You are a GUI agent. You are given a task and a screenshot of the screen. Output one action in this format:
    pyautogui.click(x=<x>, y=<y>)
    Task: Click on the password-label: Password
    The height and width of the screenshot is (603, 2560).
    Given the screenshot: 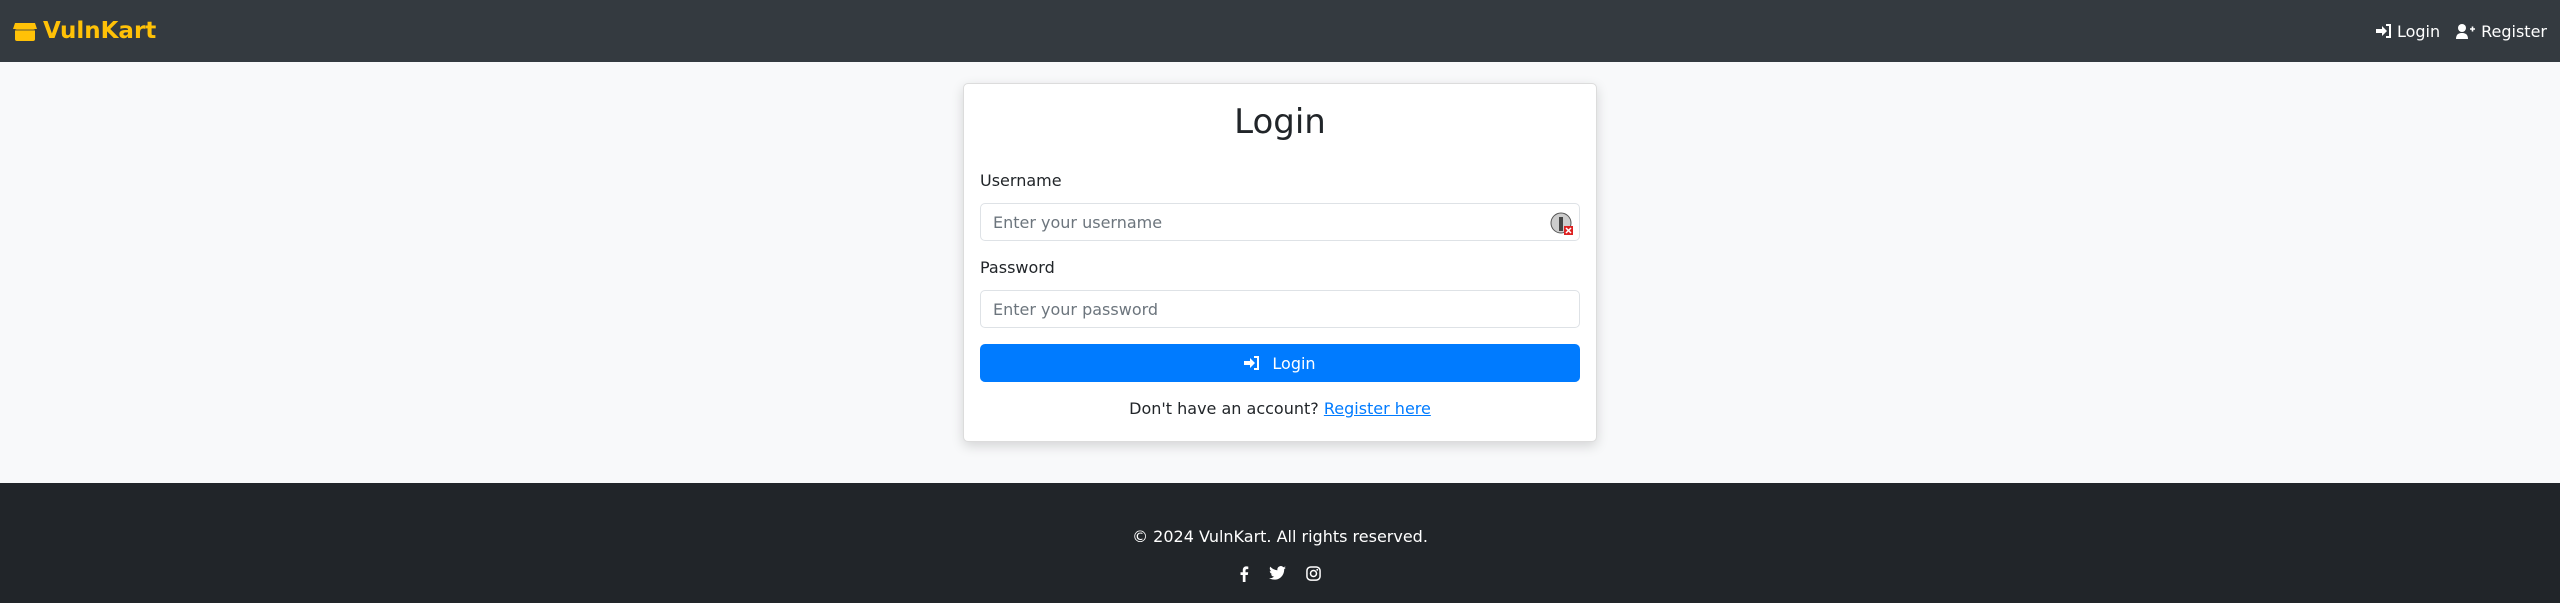 What is the action you would take?
    pyautogui.click(x=1017, y=267)
    